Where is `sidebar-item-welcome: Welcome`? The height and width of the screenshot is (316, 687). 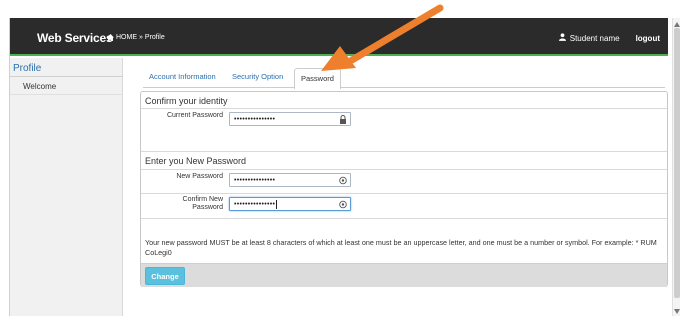
sidebar-item-welcome: Welcome is located at coordinates (39, 86).